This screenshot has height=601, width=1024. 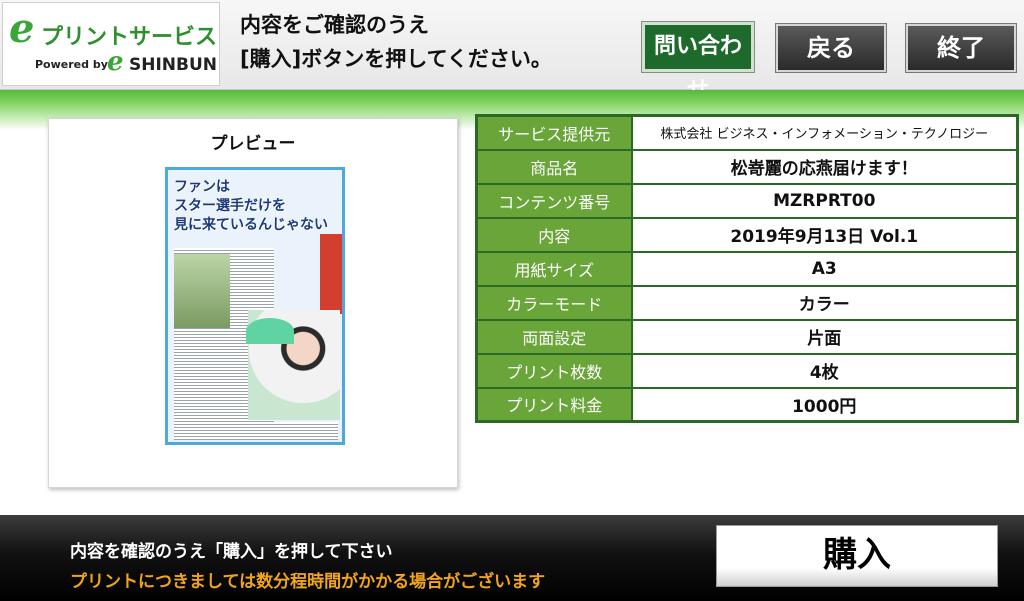 What do you see at coordinates (396, 42) in the screenshot?
I see `instruction-text: 内容をご確認のうえ [購入]ボタンを押してください。` at bounding box center [396, 42].